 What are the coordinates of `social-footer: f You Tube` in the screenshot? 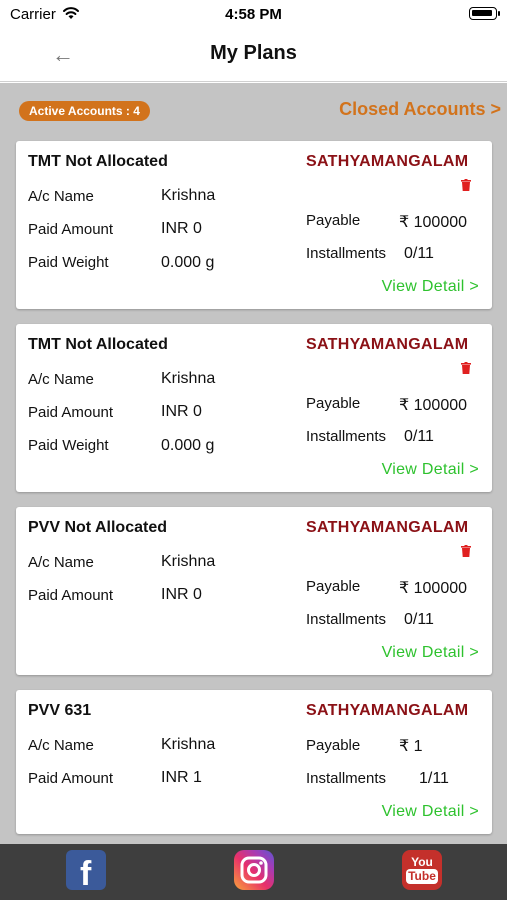 It's located at (253, 872).